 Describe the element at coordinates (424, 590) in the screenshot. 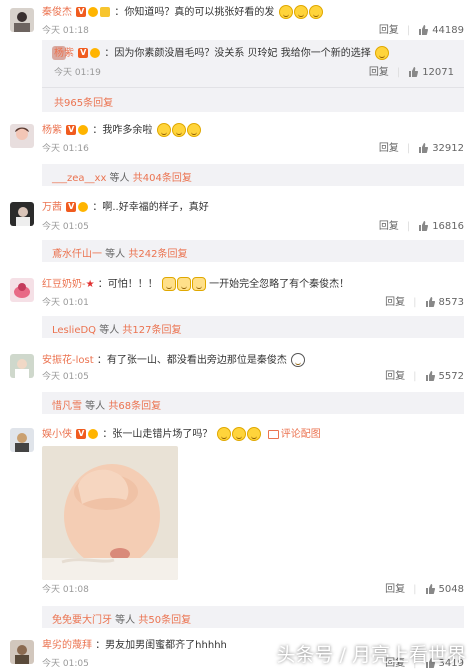

I see `comment-actions: 回复 | 5048` at that location.